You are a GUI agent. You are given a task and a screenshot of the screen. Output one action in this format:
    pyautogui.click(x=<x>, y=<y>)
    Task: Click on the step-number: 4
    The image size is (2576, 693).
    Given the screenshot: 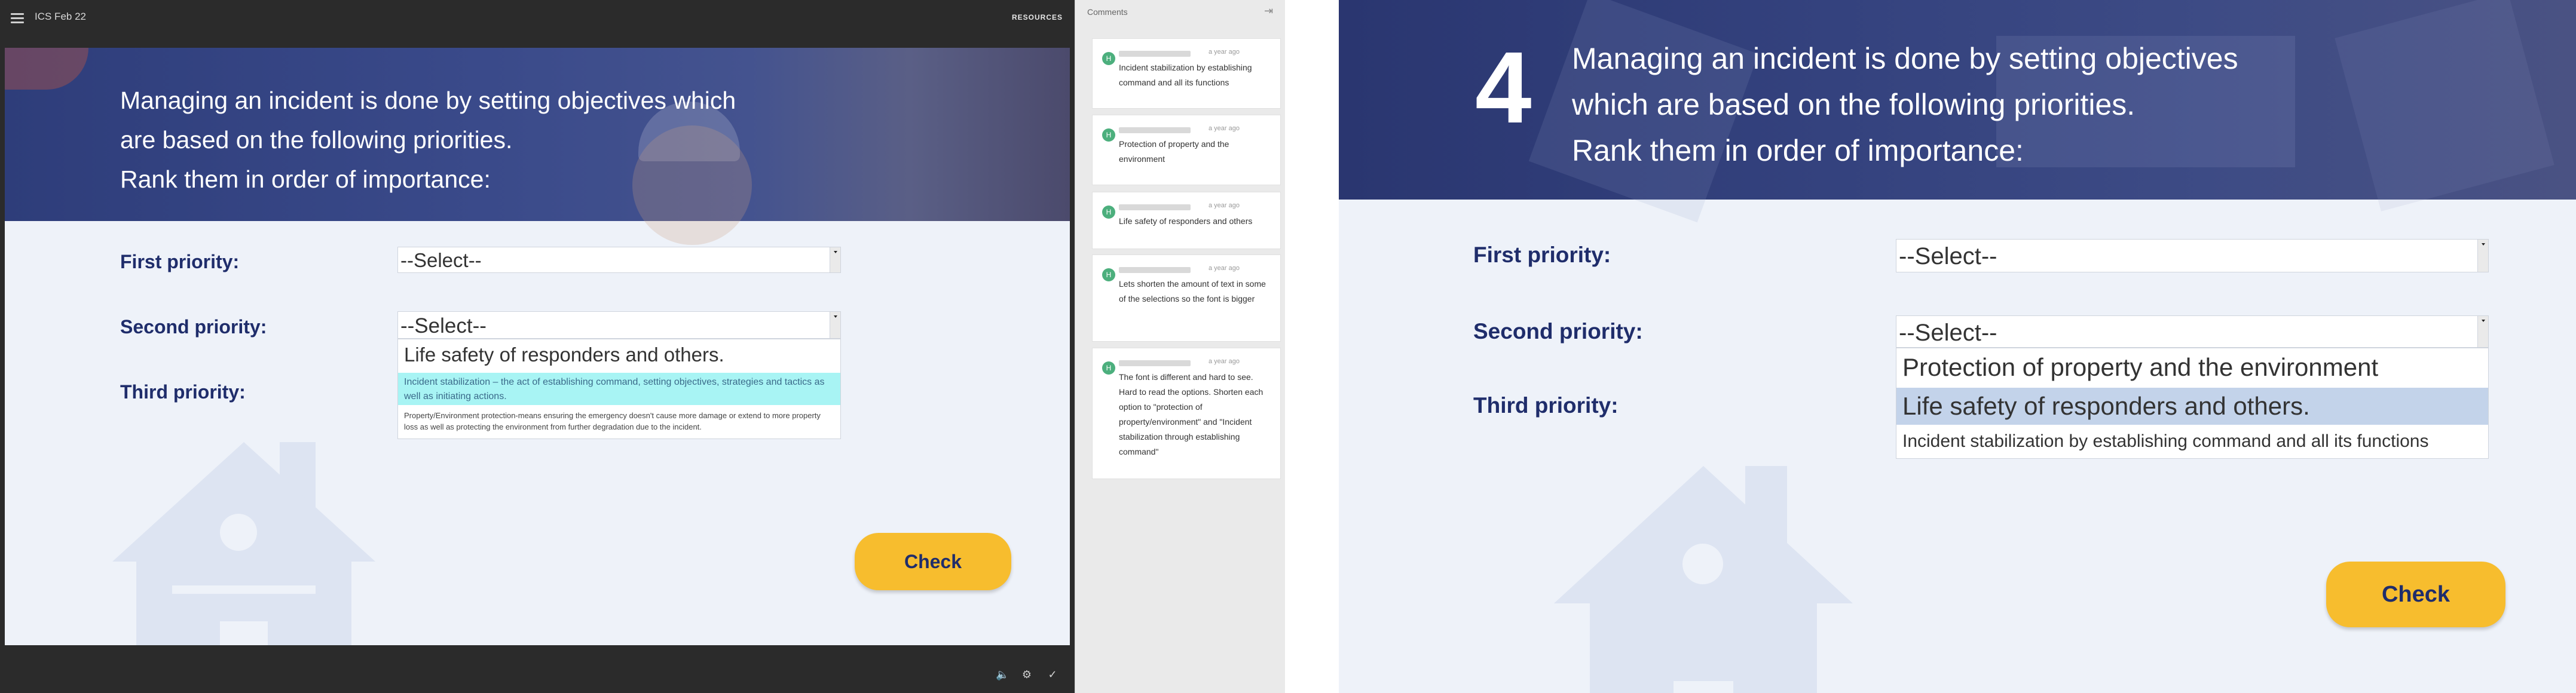 What is the action you would take?
    pyautogui.click(x=1503, y=88)
    